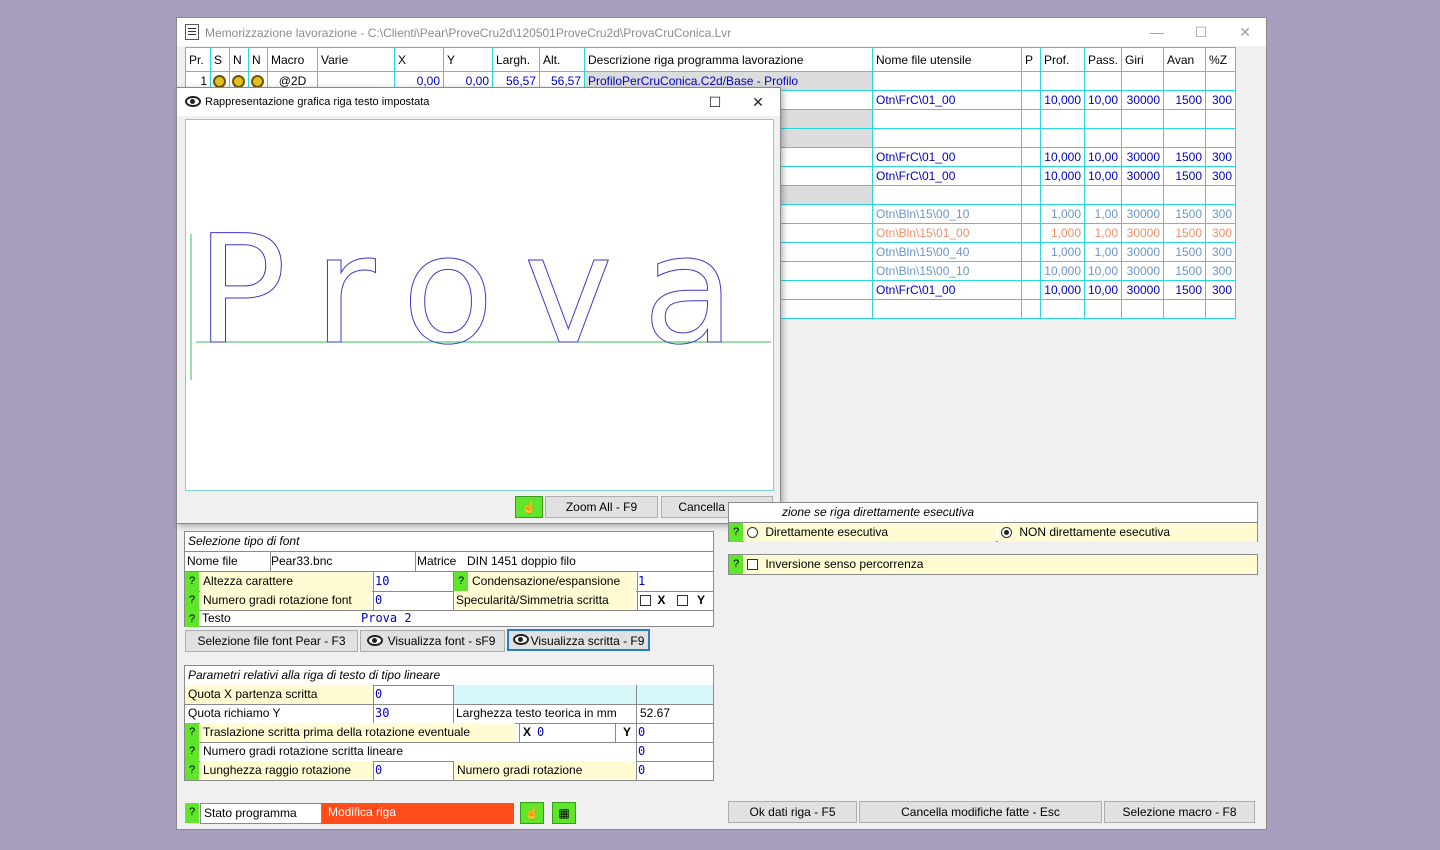 The width and height of the screenshot is (1440, 850). I want to click on col-descrizione: Descrizione riga programma lavorazione, so click(728, 59).